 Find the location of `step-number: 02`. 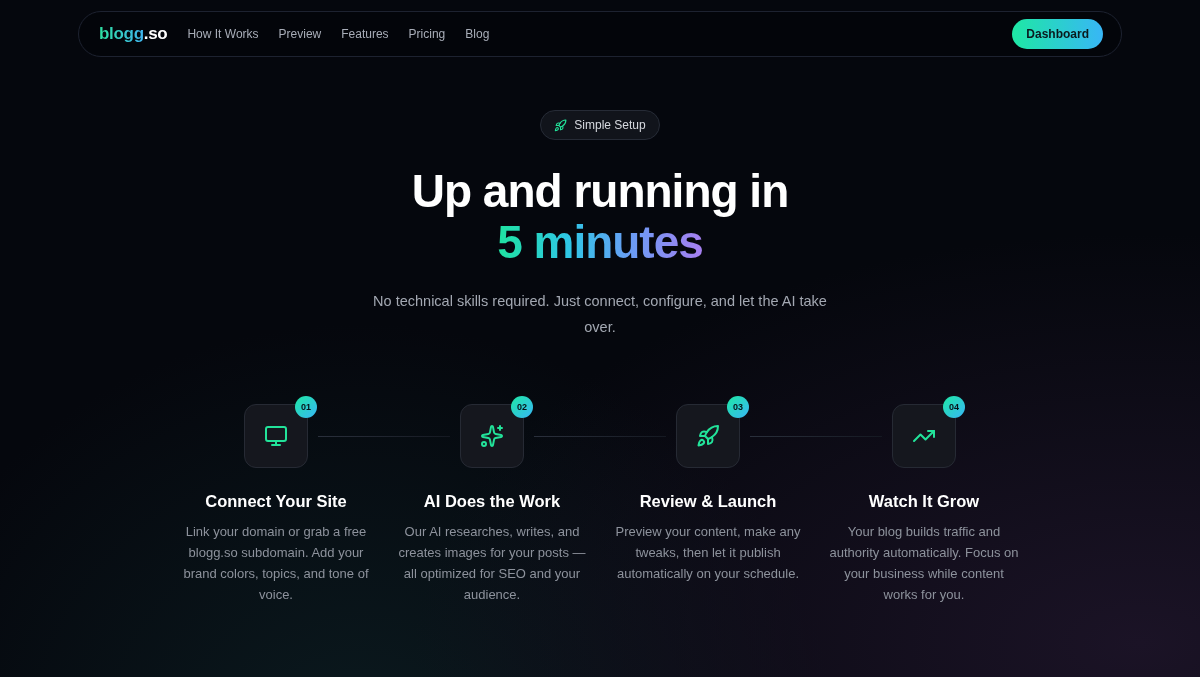

step-number: 02 is located at coordinates (522, 407).